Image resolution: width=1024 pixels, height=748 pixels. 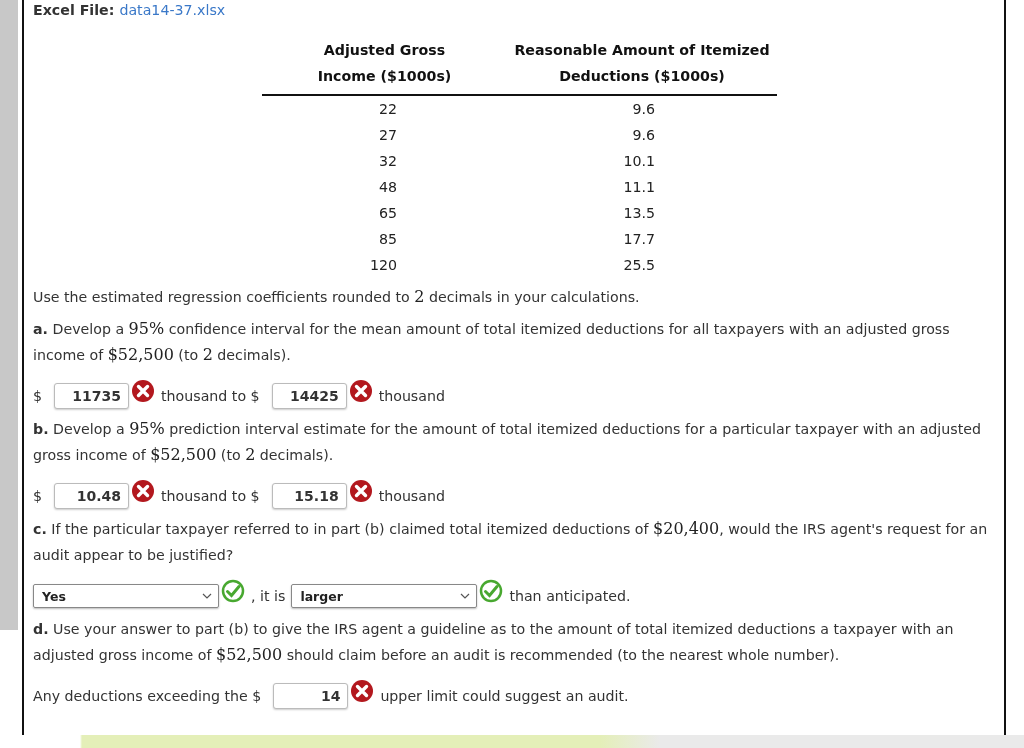 I want to click on table-cell: 48, so click(x=387, y=187).